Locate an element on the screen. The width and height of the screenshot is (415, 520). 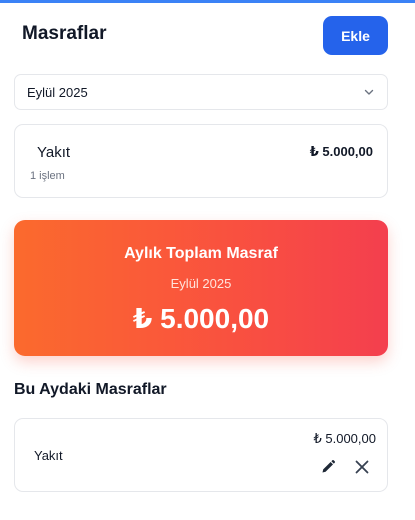
delete-button is located at coordinates (362, 467).